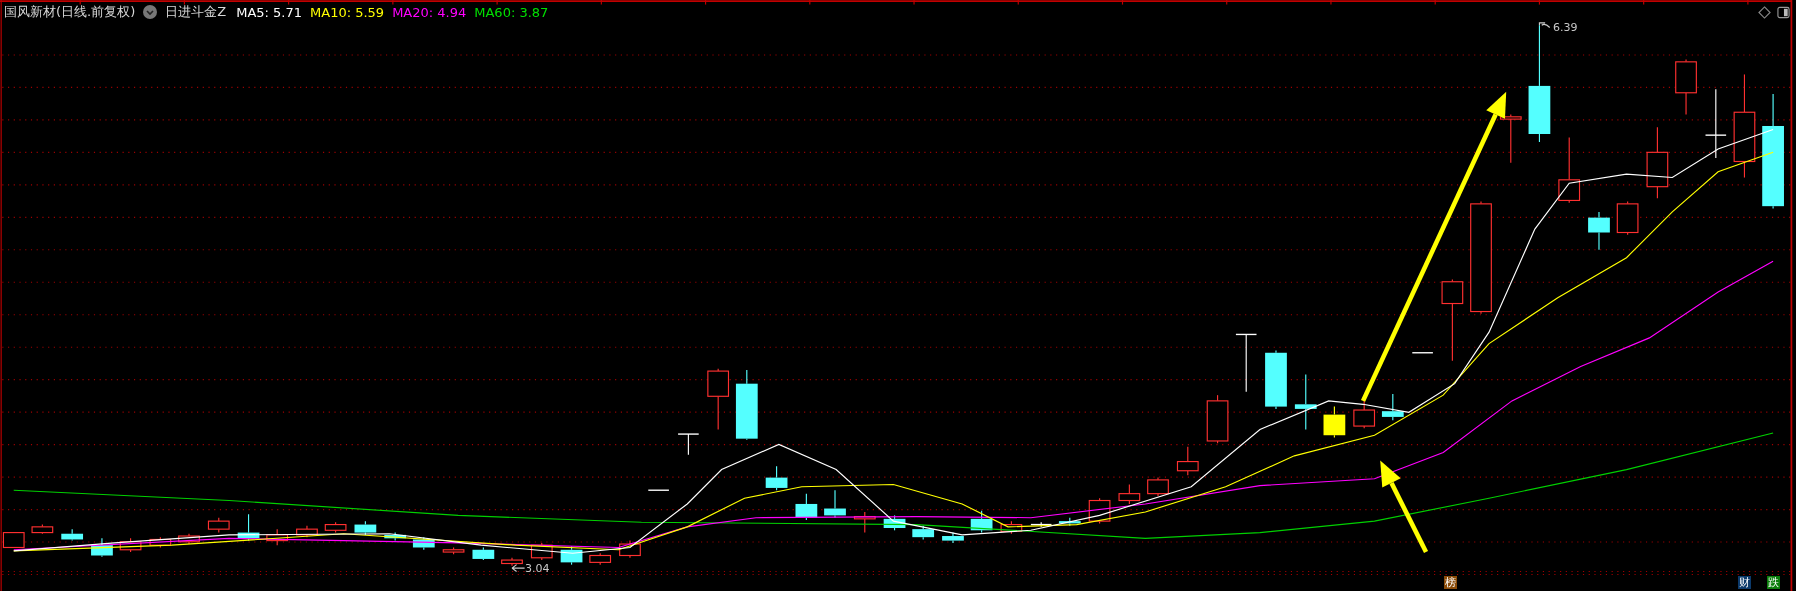  I want to click on ma-value: MA60: 3.87, so click(511, 12).